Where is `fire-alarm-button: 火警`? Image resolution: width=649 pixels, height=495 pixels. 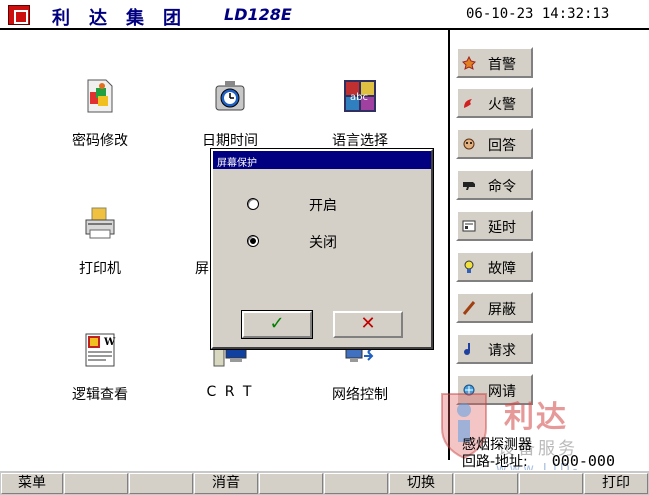 fire-alarm-button: 火警 is located at coordinates (494, 102).